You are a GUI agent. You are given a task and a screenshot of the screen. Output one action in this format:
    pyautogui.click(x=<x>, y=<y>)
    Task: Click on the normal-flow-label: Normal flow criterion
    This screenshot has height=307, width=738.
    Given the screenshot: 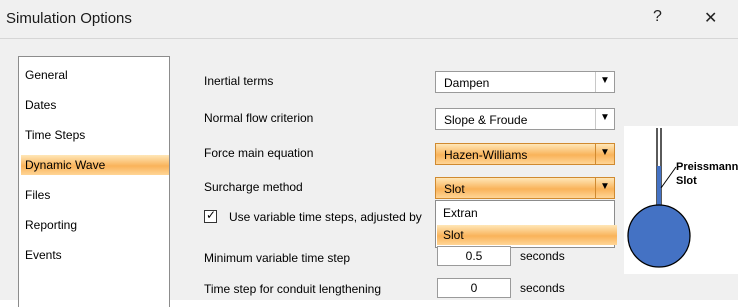 What is the action you would take?
    pyautogui.click(x=259, y=118)
    